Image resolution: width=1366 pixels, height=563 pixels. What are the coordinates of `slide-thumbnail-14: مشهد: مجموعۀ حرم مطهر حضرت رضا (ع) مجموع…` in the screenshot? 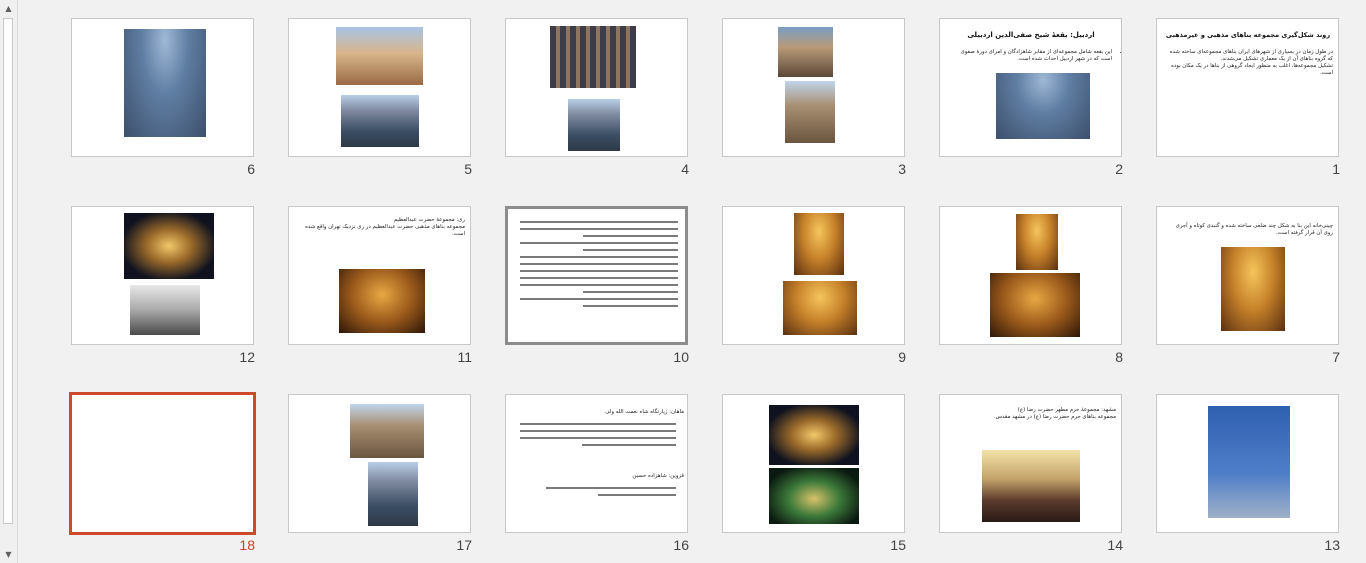 It's located at (1030, 463).